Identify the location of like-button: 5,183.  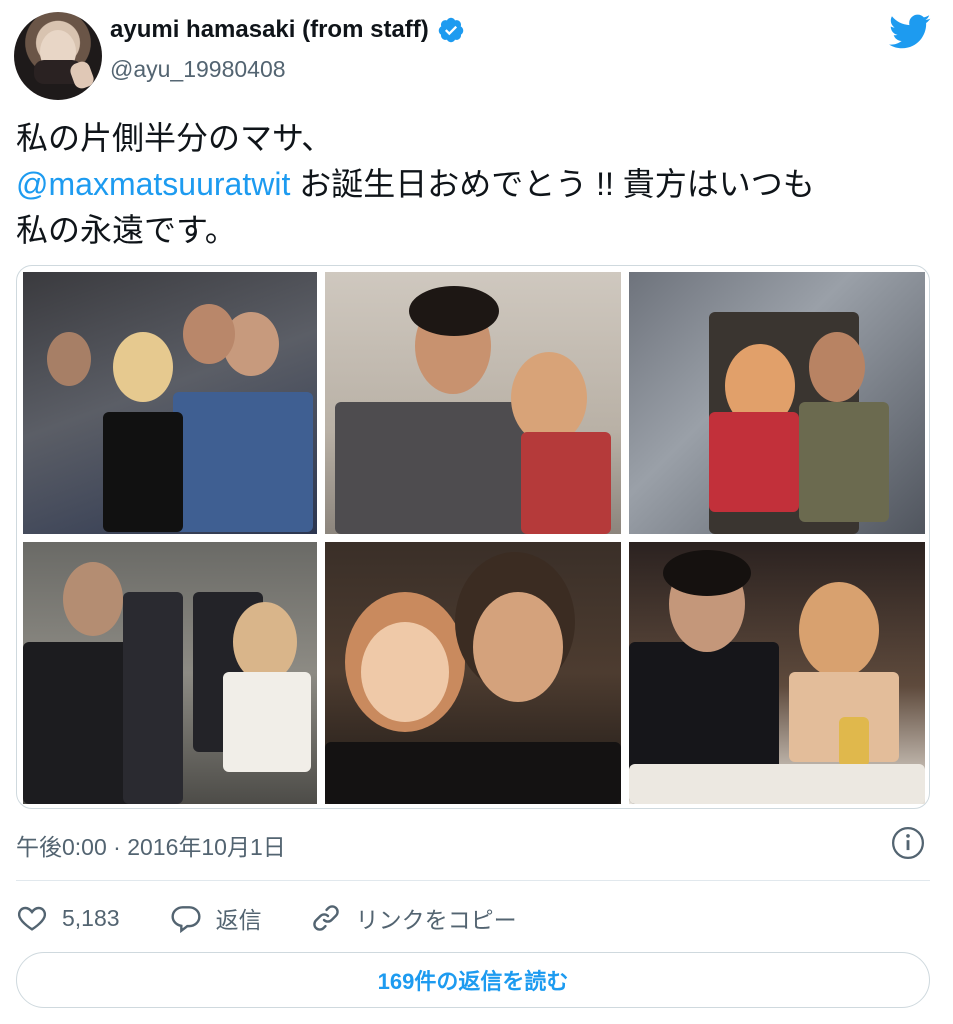
(68, 918).